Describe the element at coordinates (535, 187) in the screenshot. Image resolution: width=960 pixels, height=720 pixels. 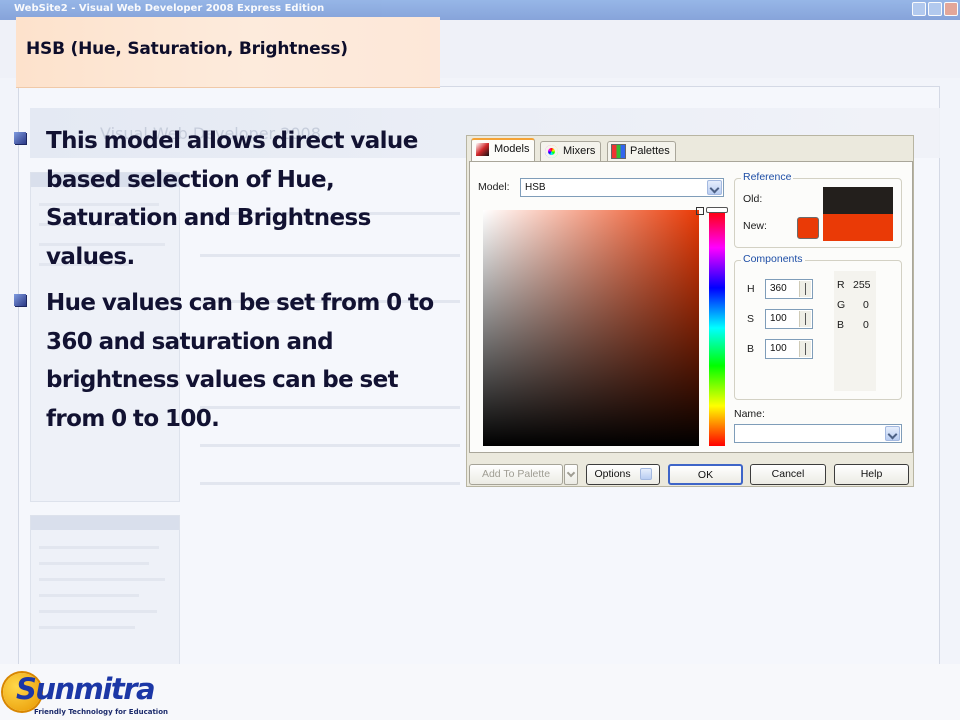
I see `model-select-value: HSB` at that location.